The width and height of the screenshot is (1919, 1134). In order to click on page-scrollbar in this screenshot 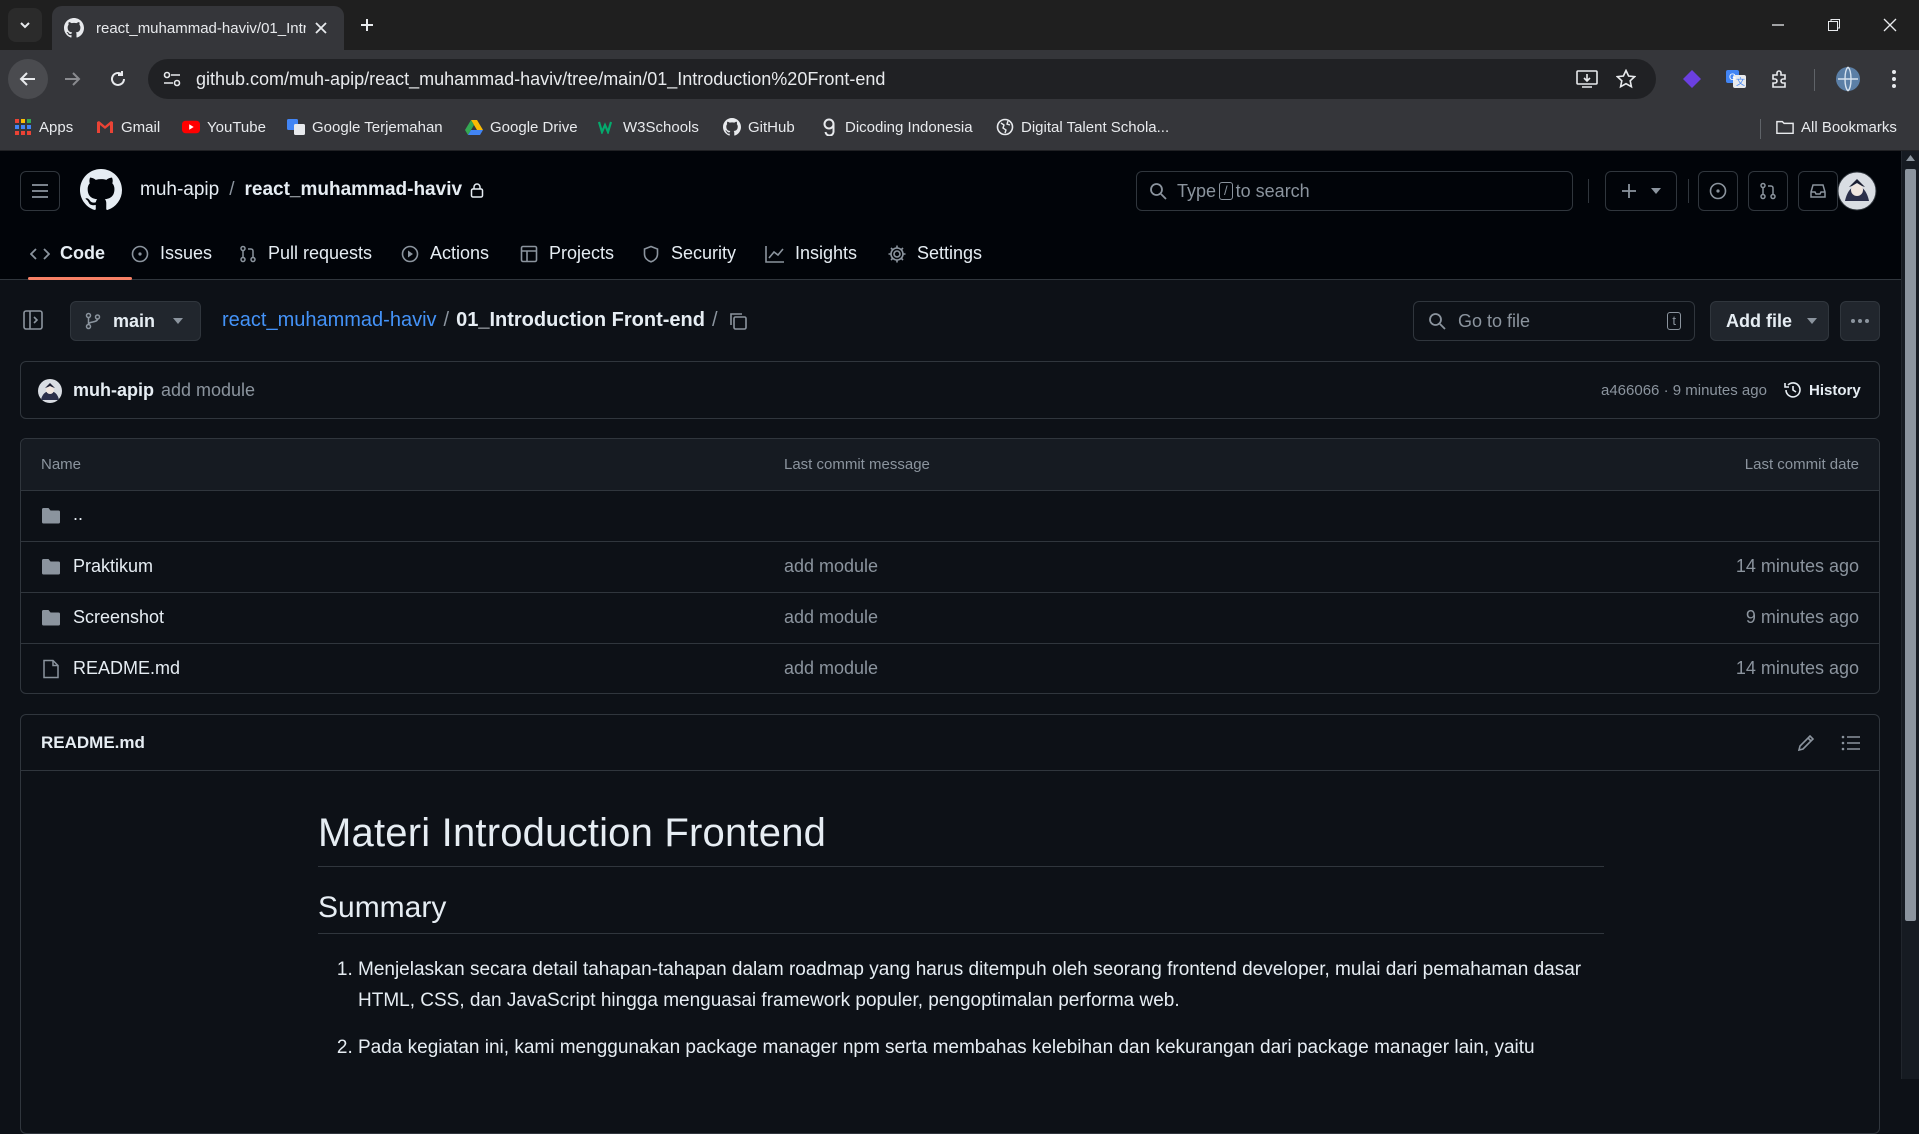, I will do `click(1910, 615)`.